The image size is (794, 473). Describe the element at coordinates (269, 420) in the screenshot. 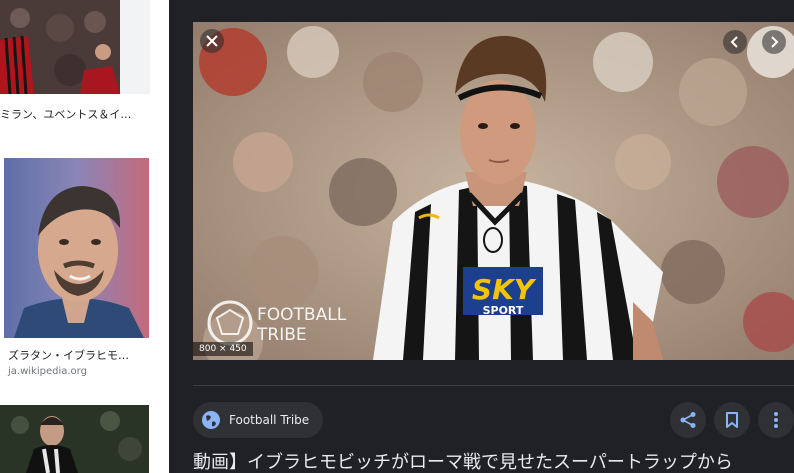

I see `source-name: Football Tribe` at that location.